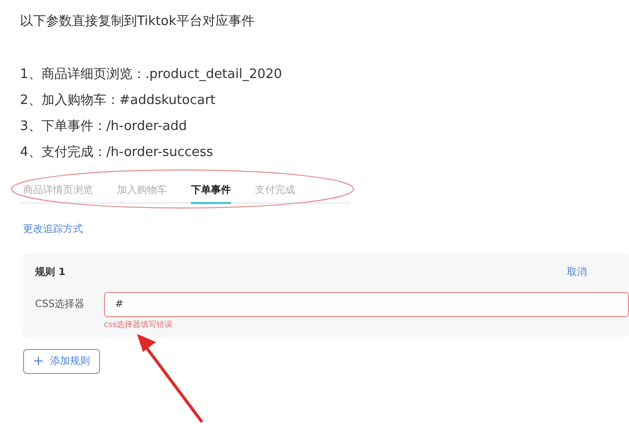 The width and height of the screenshot is (629, 424). What do you see at coordinates (104, 127) in the screenshot?
I see `list-item: 3、下单事件：/h-order-add` at bounding box center [104, 127].